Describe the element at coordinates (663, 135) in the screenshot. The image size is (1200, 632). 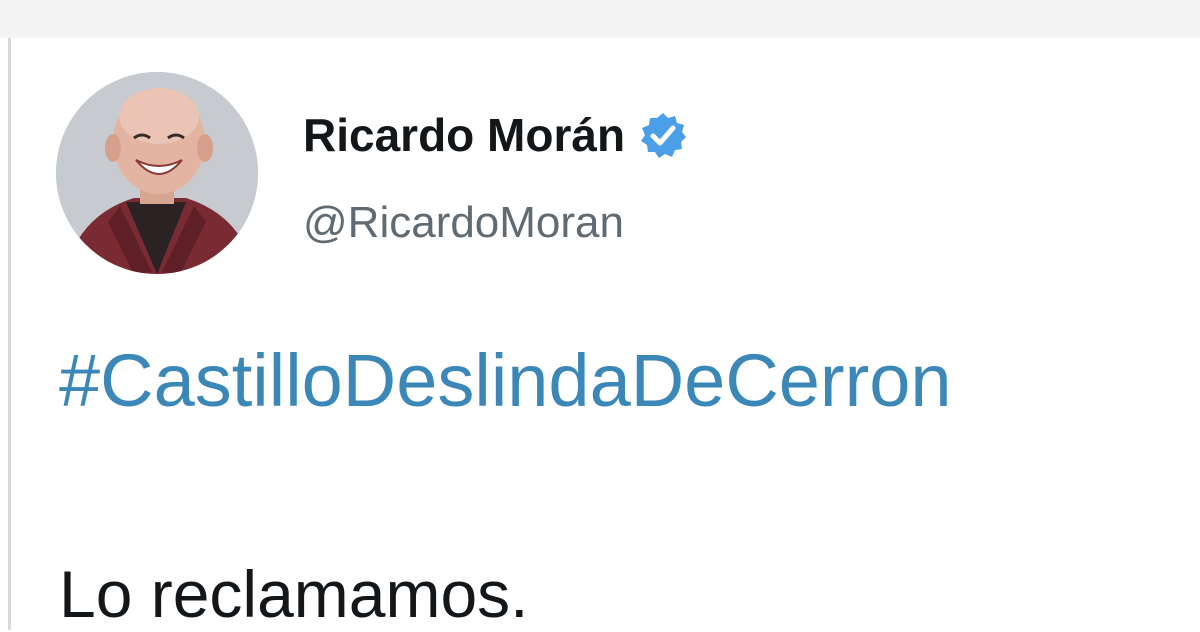
I see `verified-badge-icon` at that location.